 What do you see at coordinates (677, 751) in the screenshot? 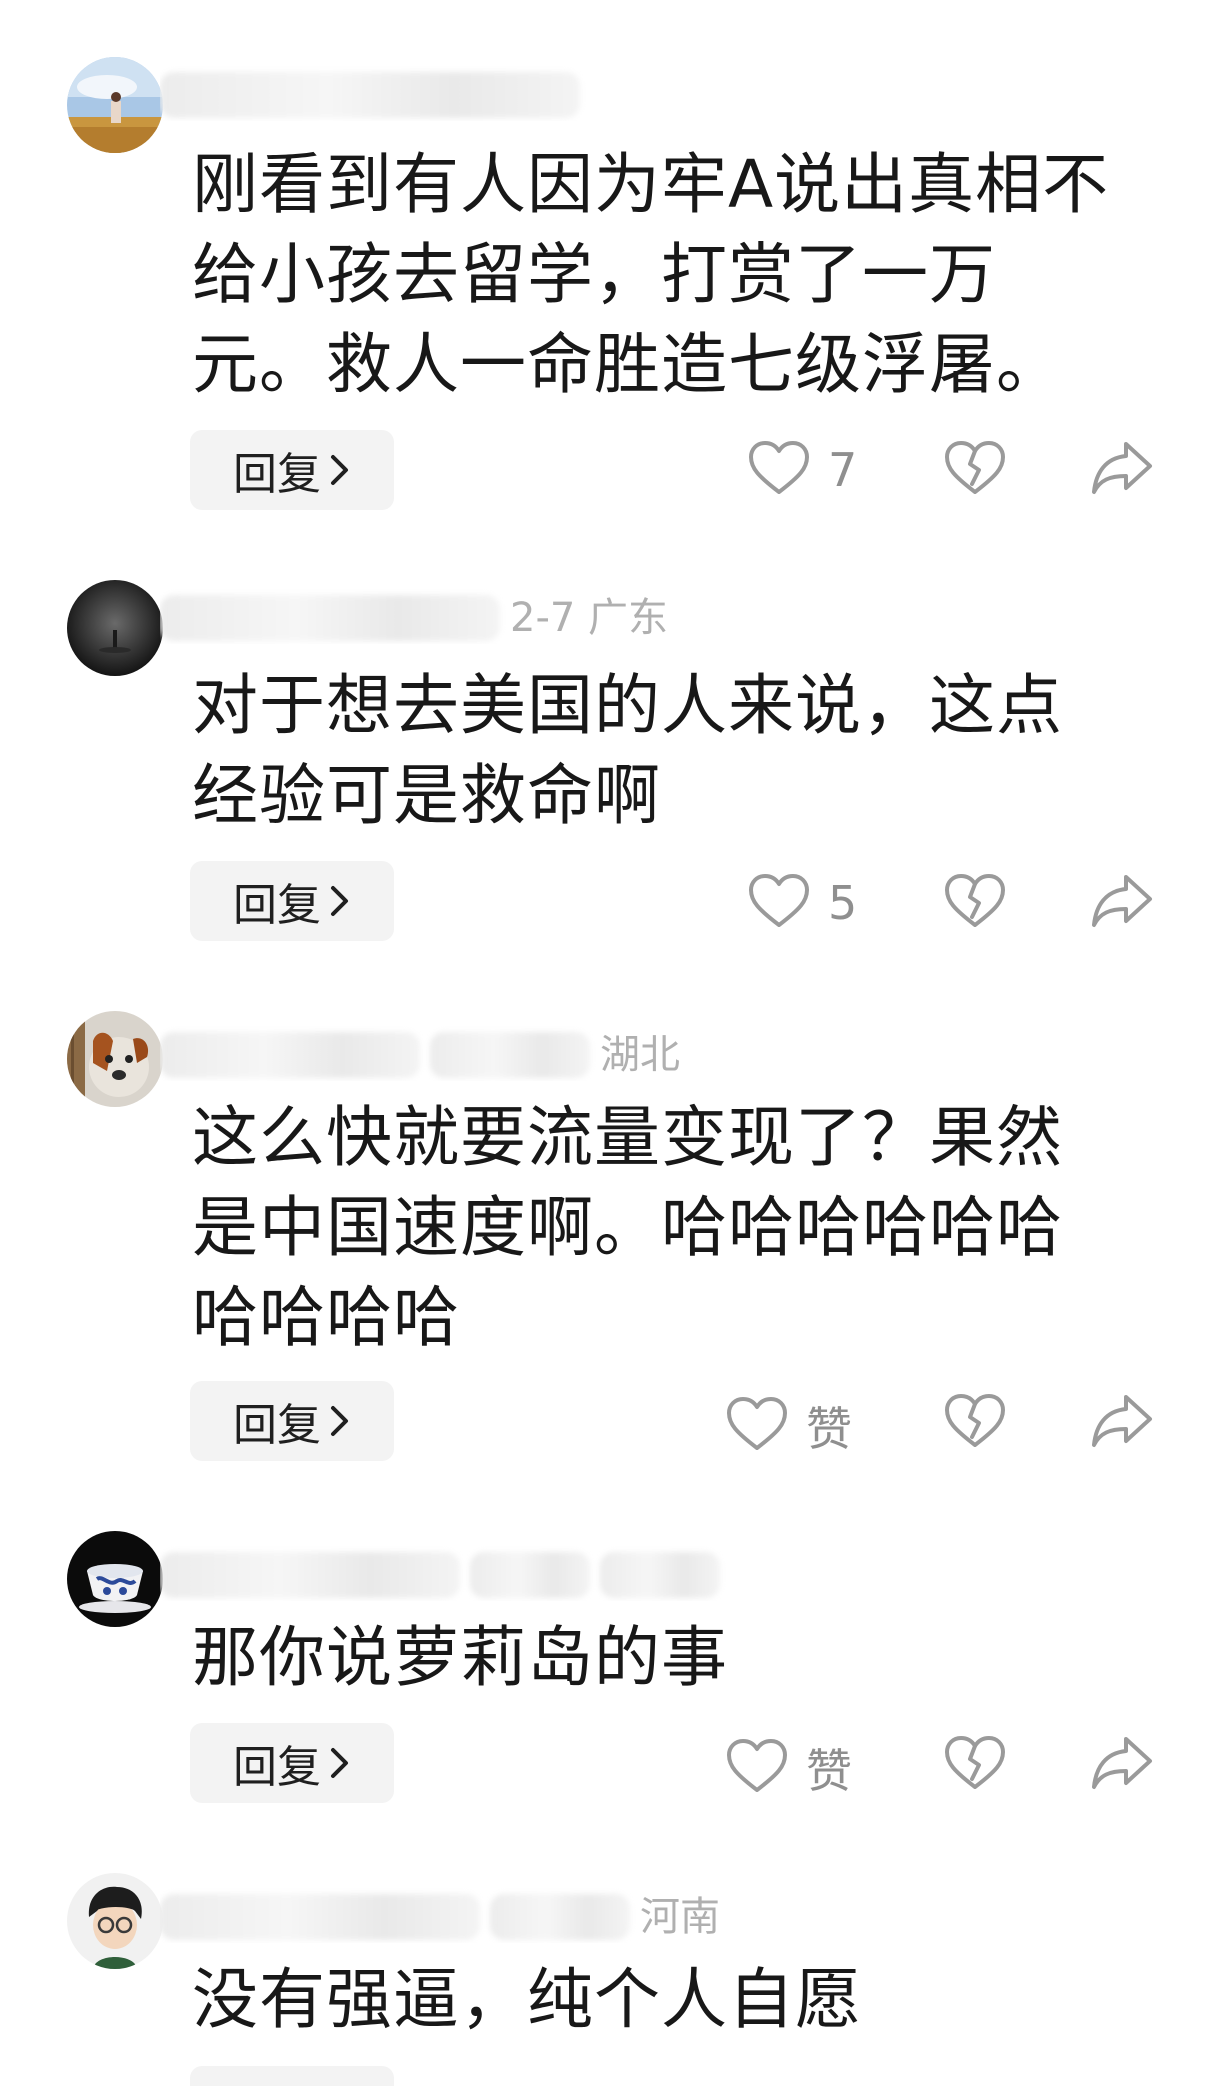
I see `comment-text: 对于想去美国的人来说，这点 经验可是救命啊` at bounding box center [677, 751].